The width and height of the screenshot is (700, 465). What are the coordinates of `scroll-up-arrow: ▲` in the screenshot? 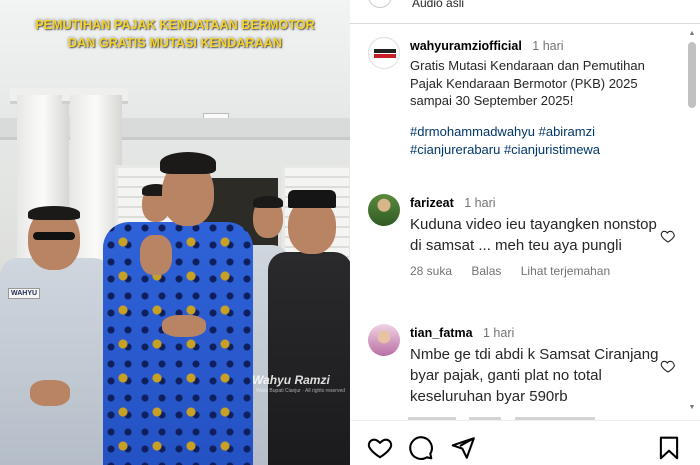 It's located at (692, 34).